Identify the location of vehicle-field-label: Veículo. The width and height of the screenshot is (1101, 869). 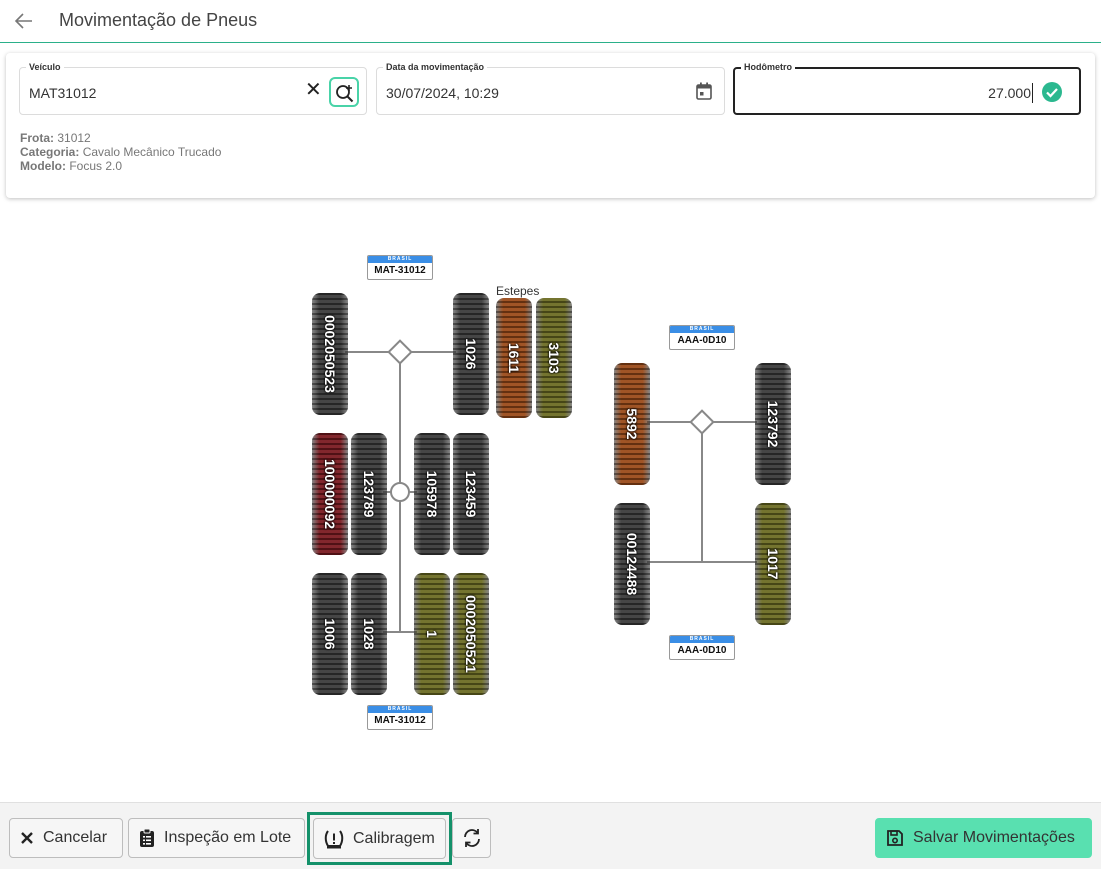
(45, 67).